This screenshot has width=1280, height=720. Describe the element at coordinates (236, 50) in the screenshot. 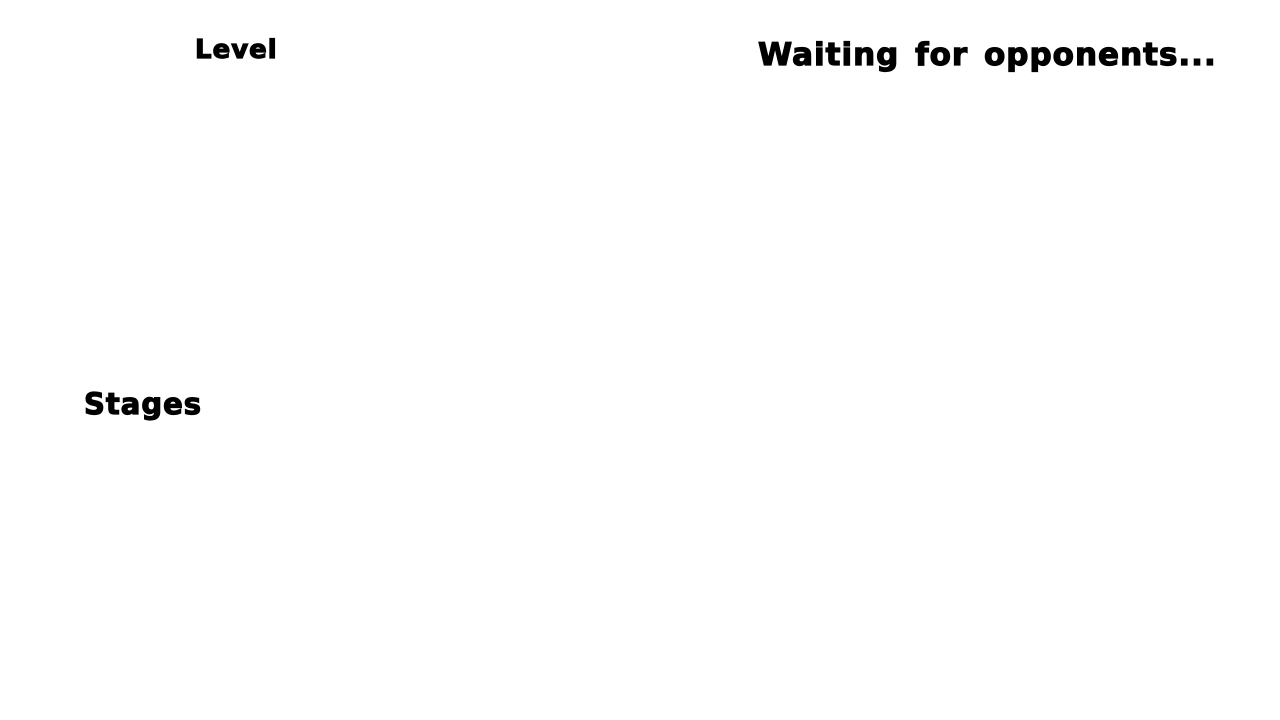

I see `level-heading: Level` at that location.